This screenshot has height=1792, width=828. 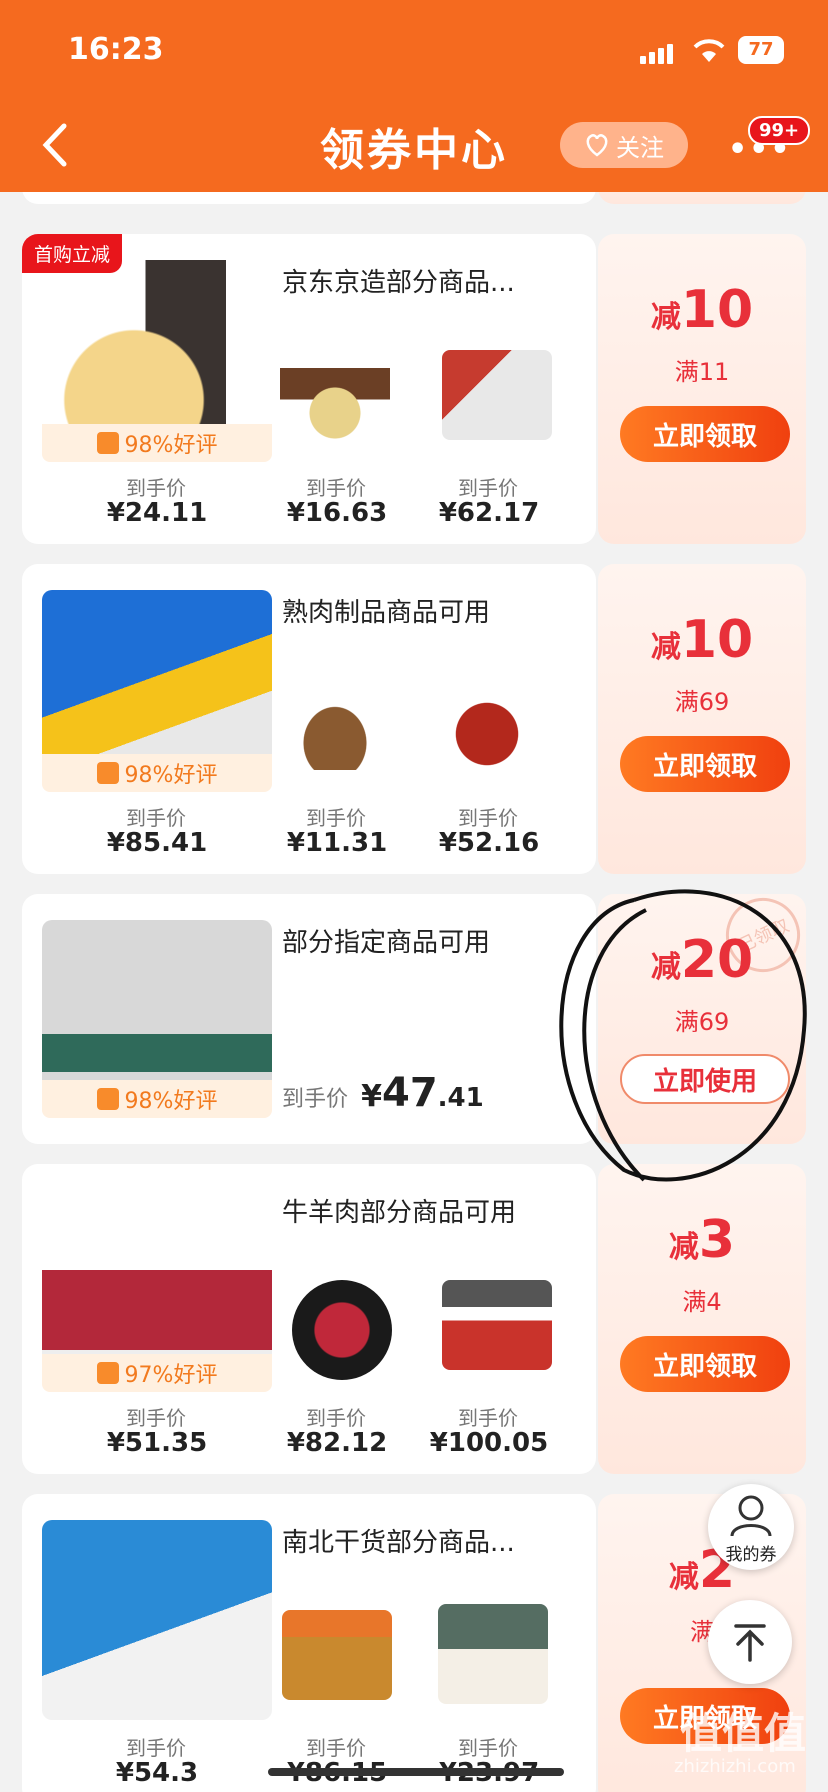 I want to click on follow-button: 关注, so click(x=624, y=145).